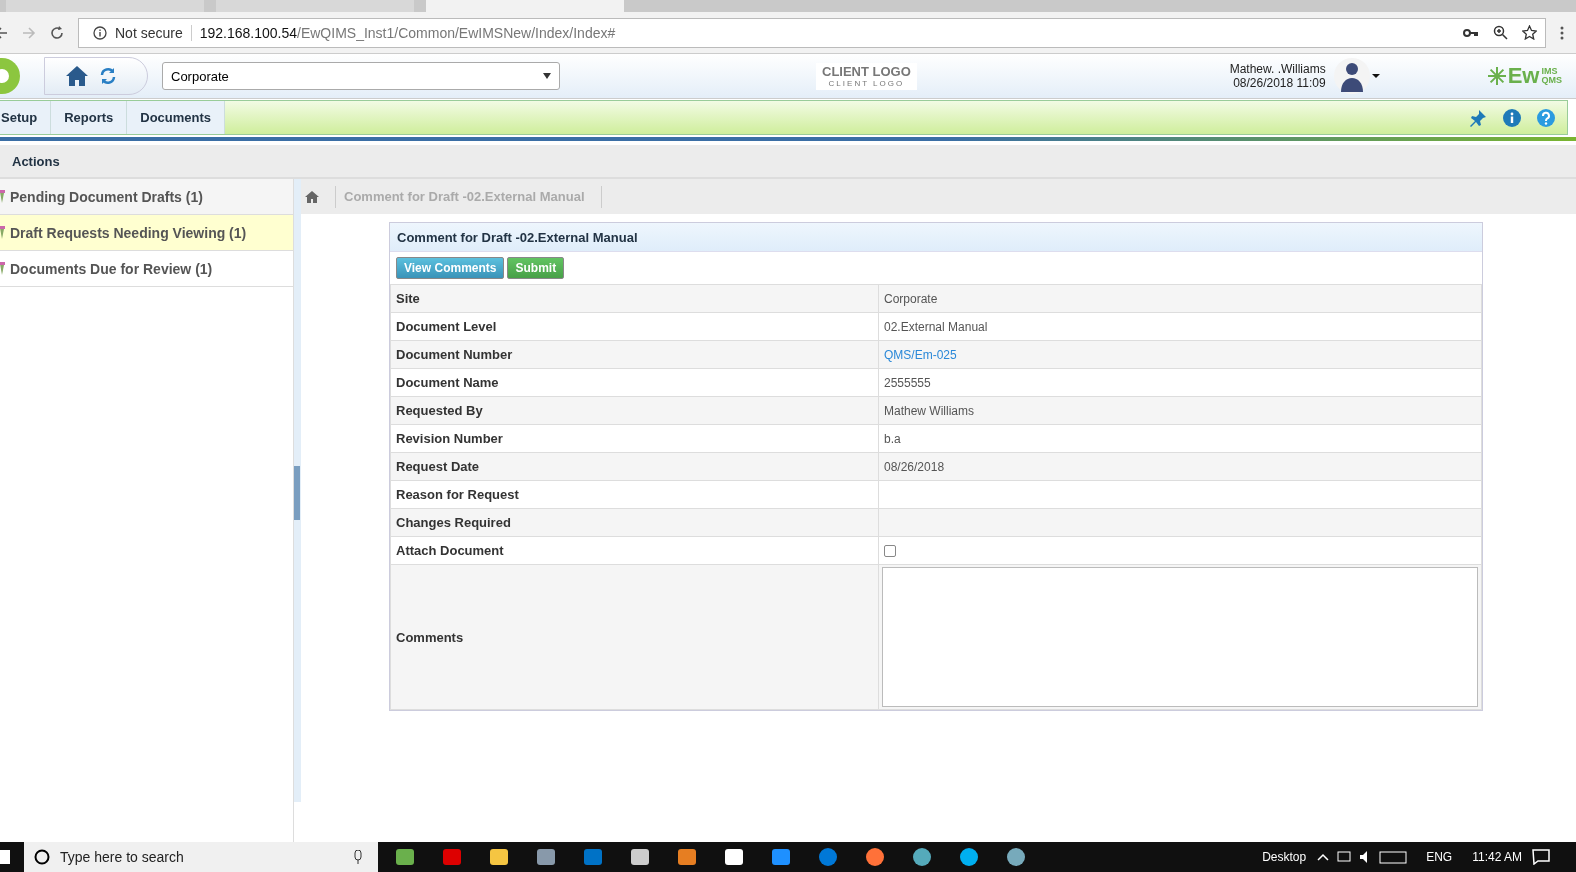  I want to click on field-label: Attach Document, so click(450, 550).